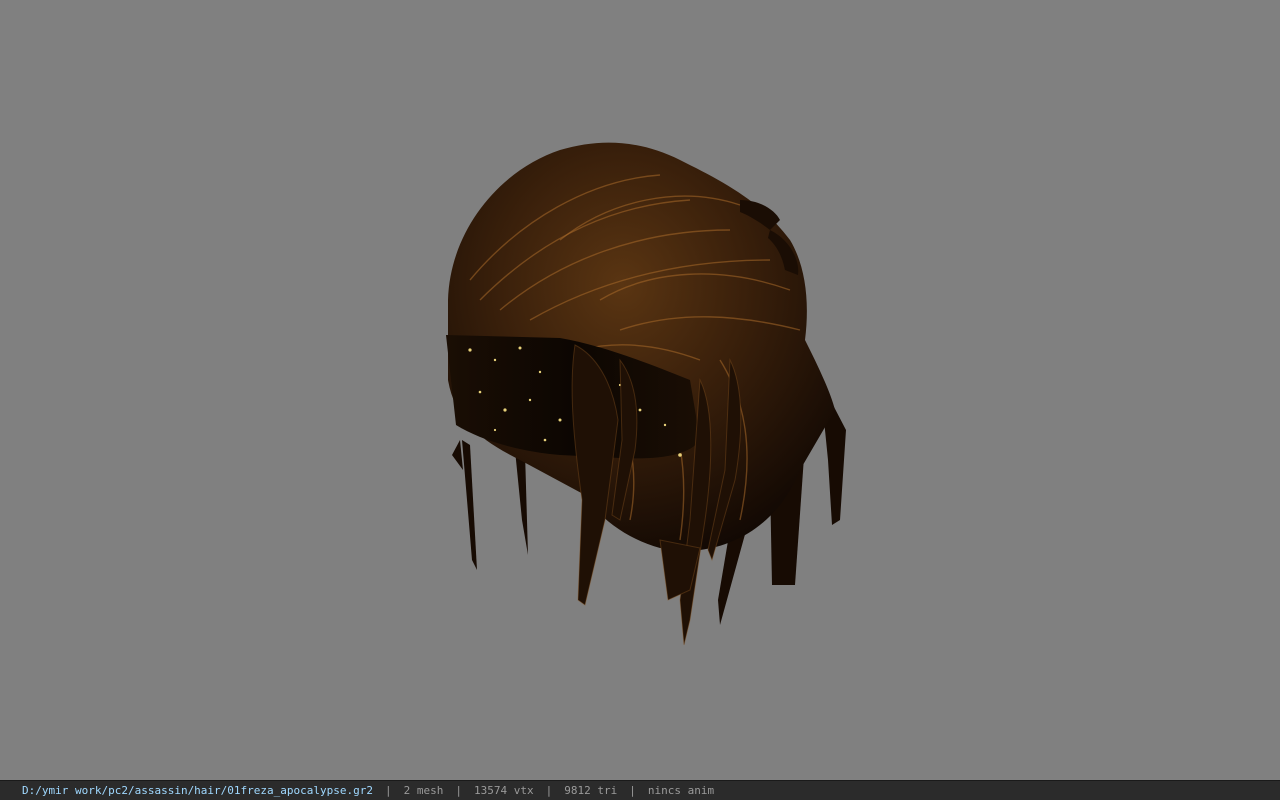  Describe the element at coordinates (504, 790) in the screenshot. I see `vertex-count: 13574 vtx` at that location.